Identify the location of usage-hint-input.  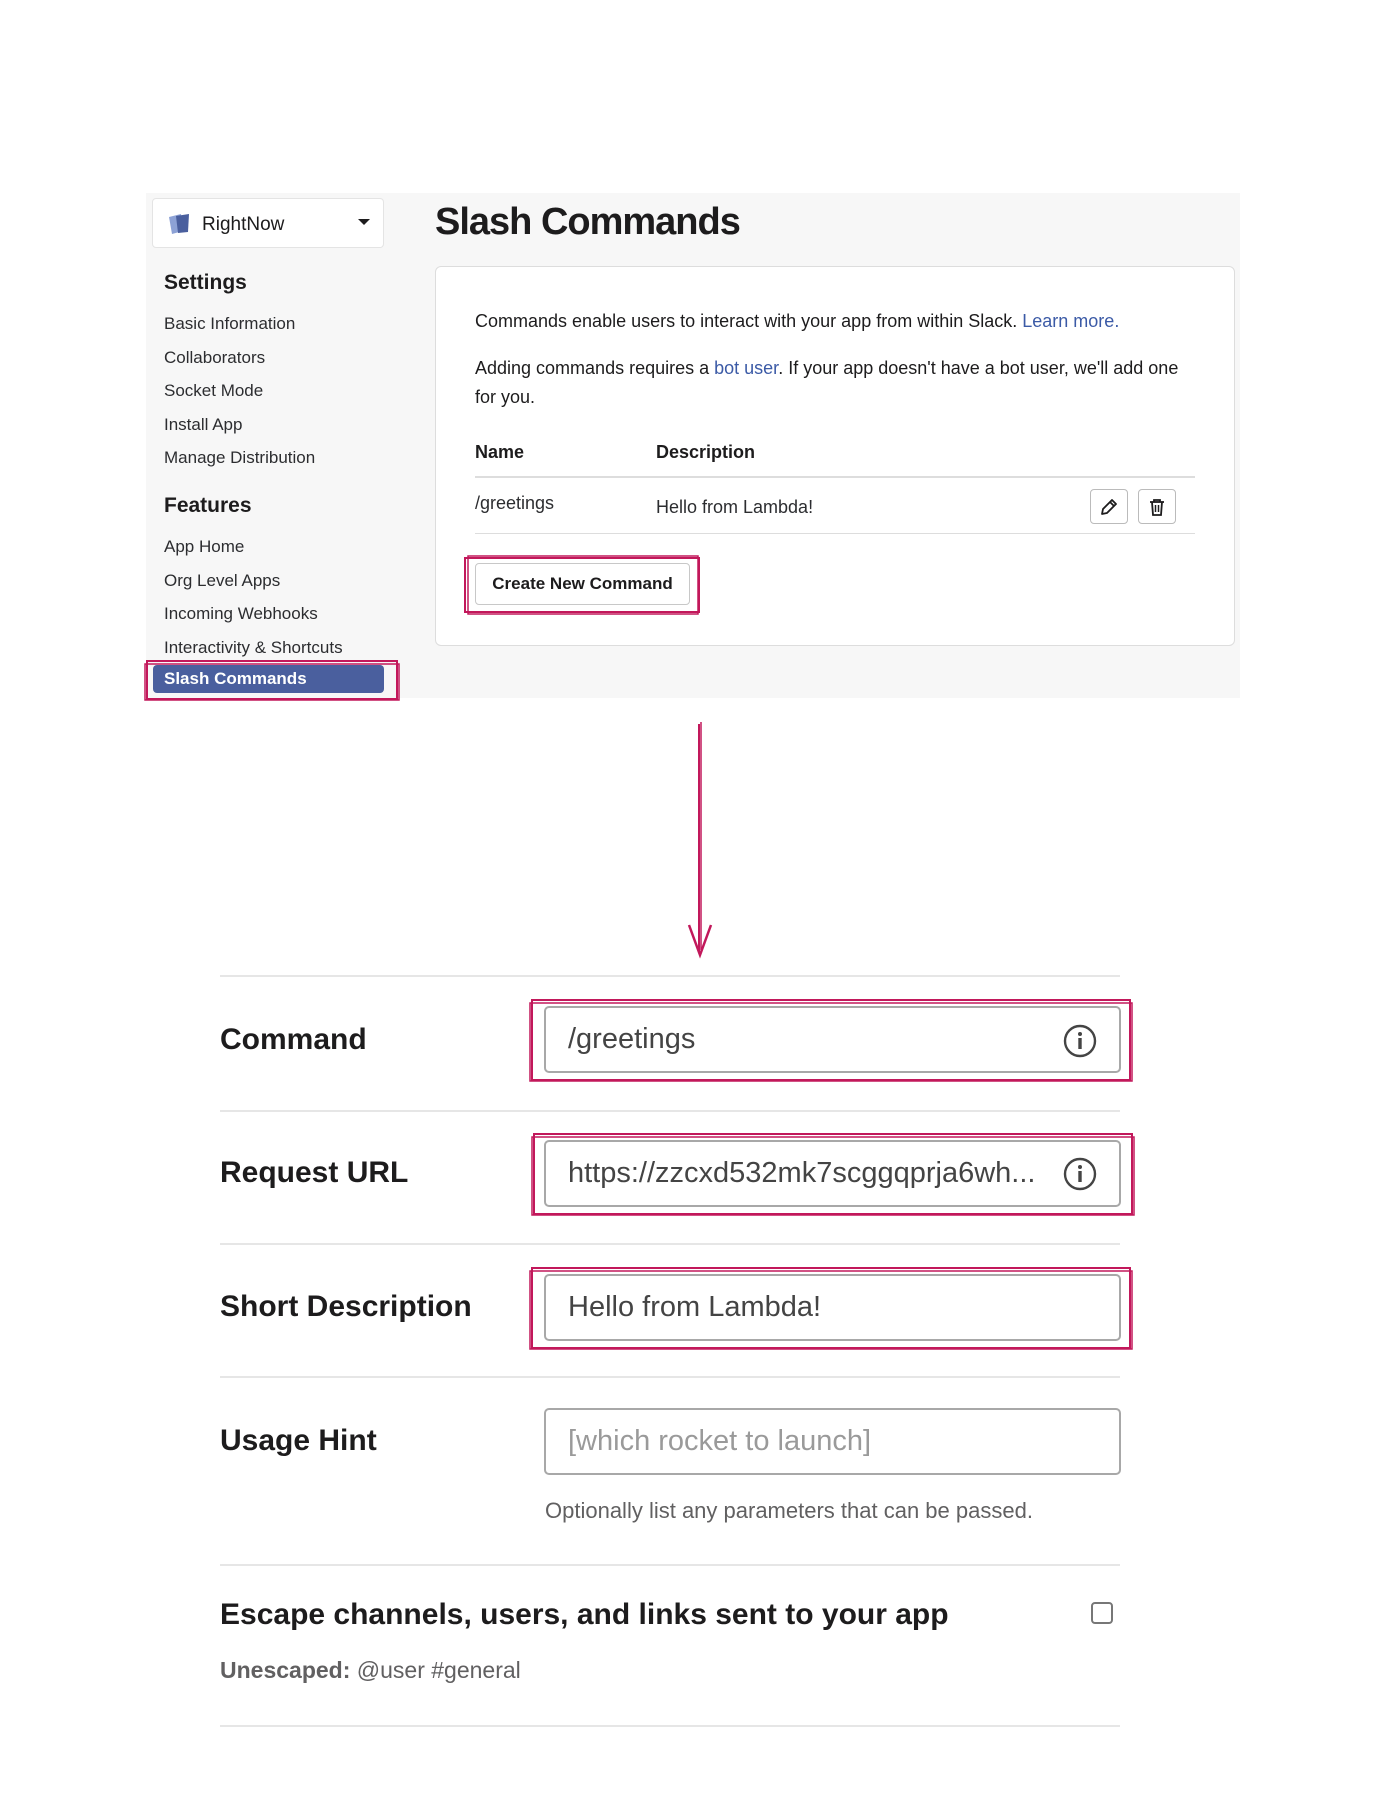
(832, 1441).